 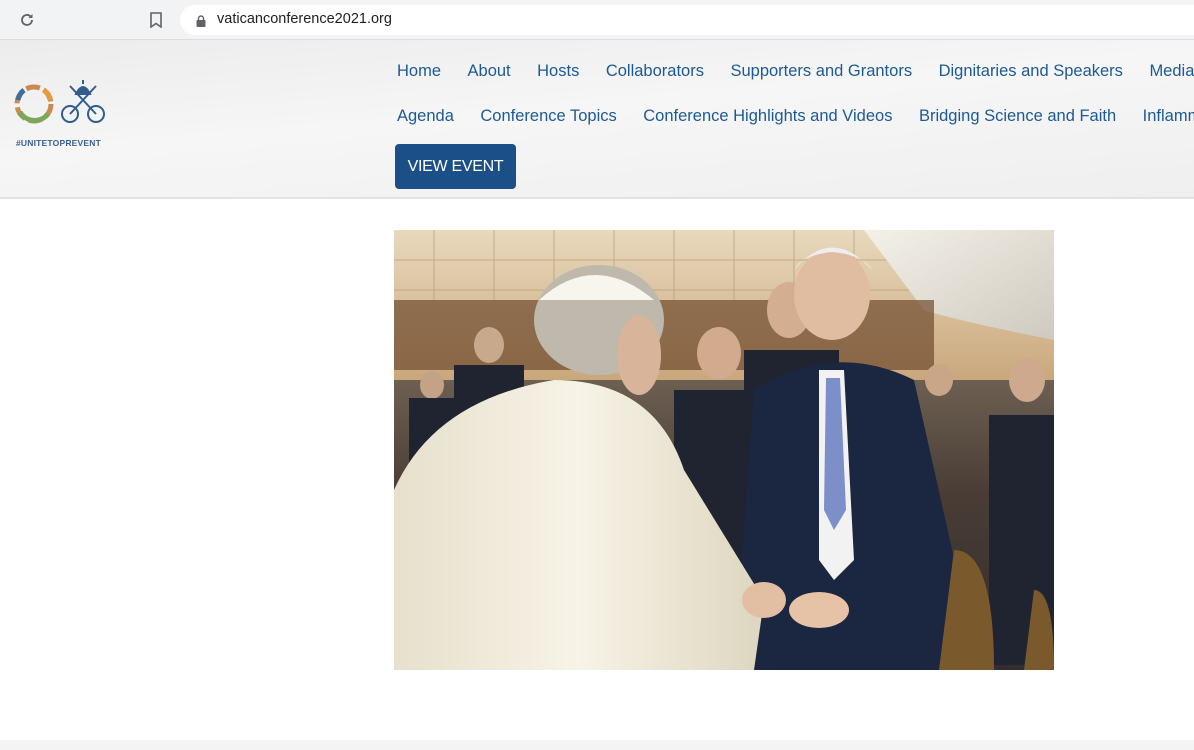 I want to click on view-event-button: VIEW EVENT, so click(x=455, y=166).